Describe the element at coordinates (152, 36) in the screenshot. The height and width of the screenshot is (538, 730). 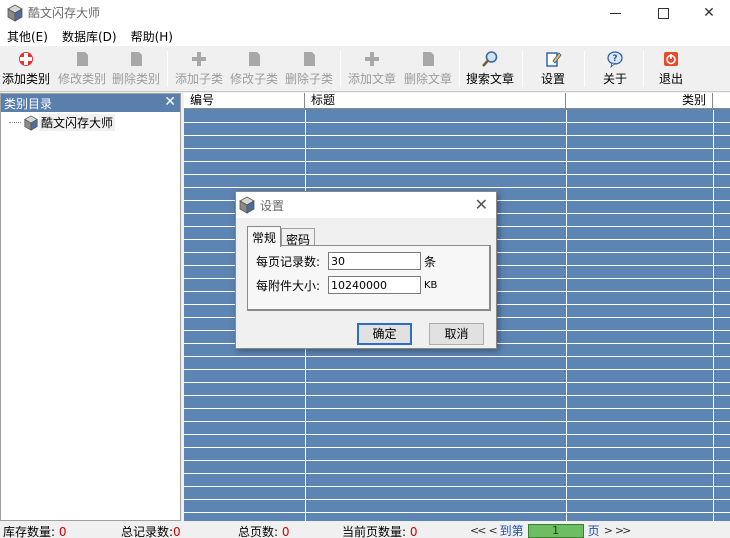
I see `menu-help: 帮助(H)` at that location.